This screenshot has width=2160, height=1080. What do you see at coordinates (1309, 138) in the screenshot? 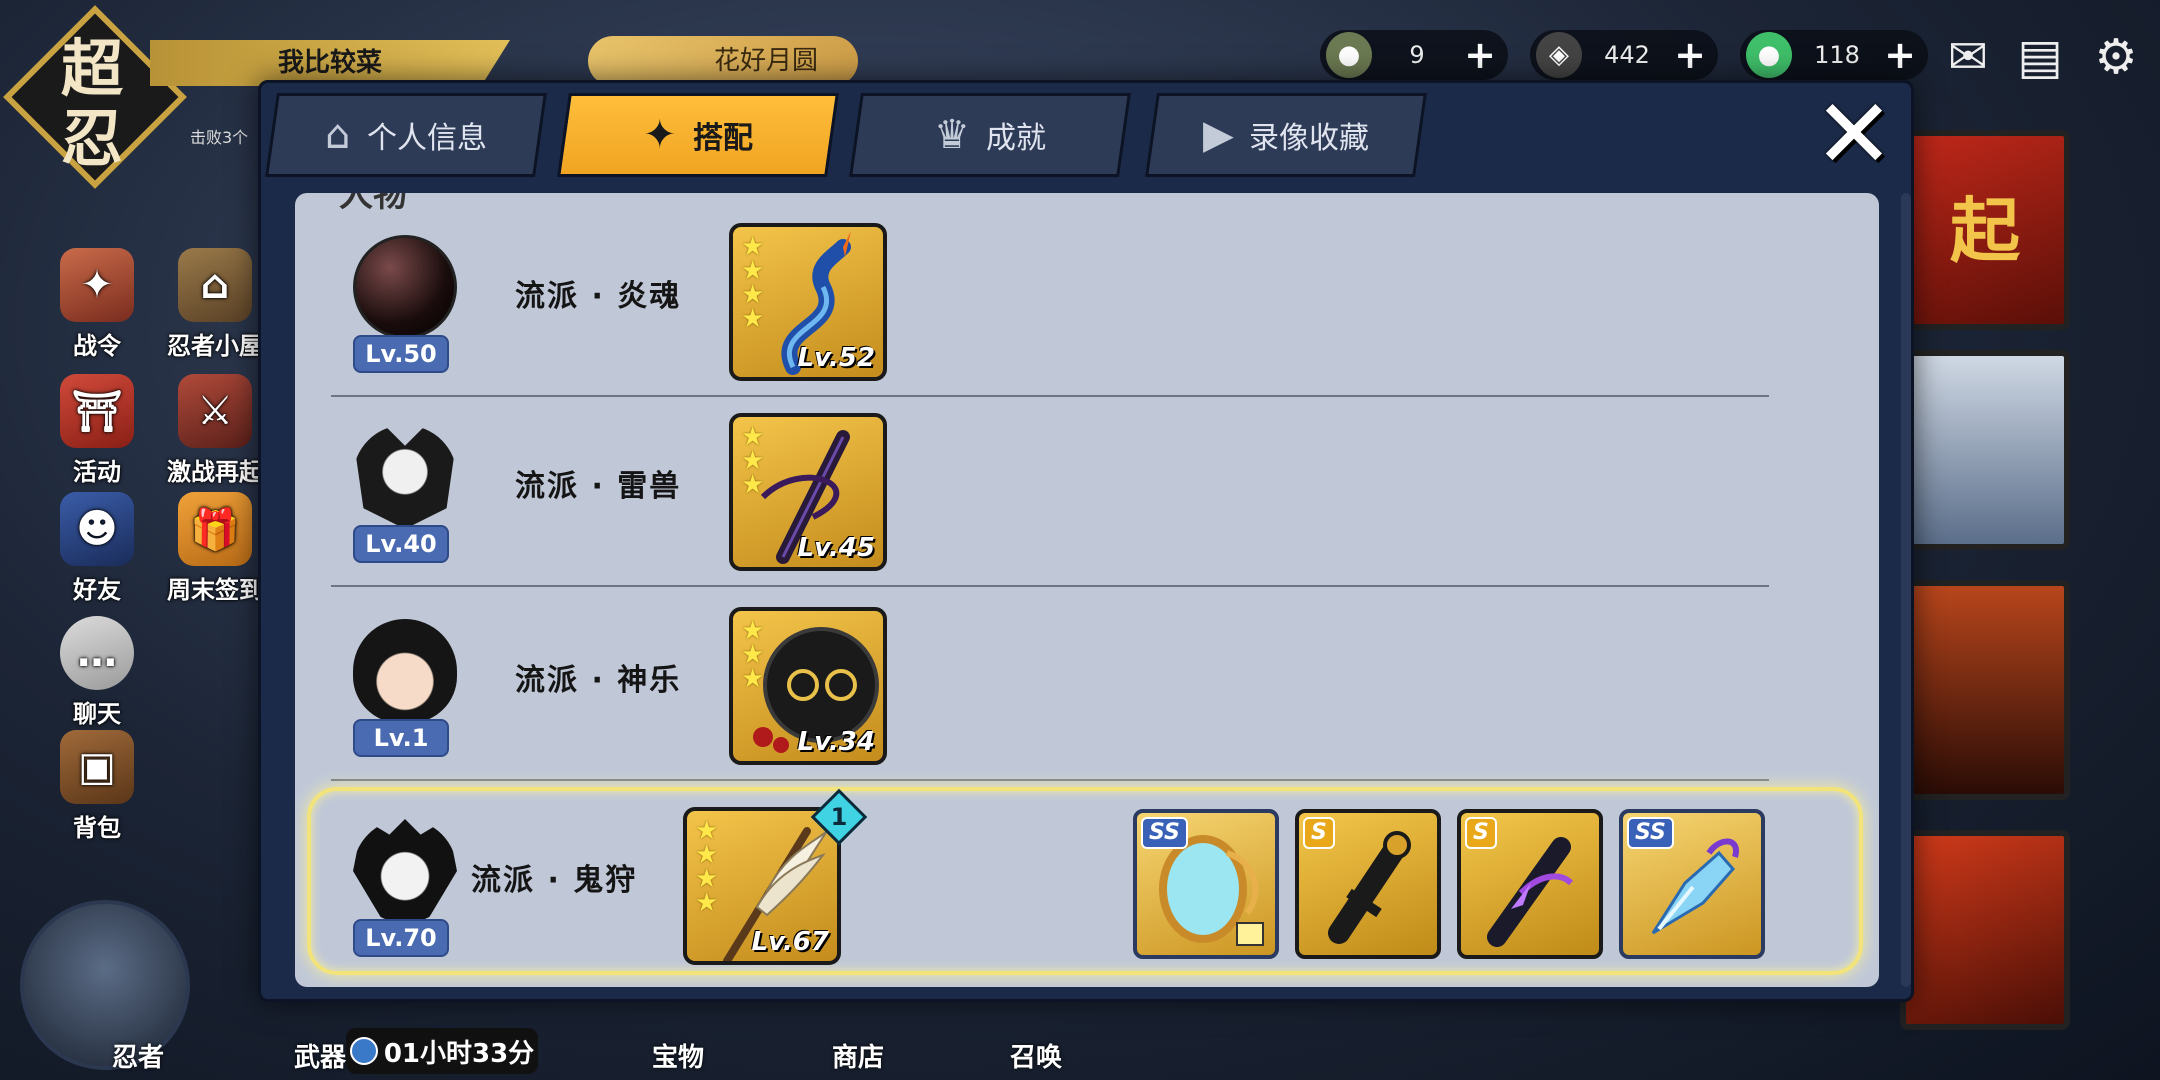
I see `tab-label: 录像收藏` at bounding box center [1309, 138].